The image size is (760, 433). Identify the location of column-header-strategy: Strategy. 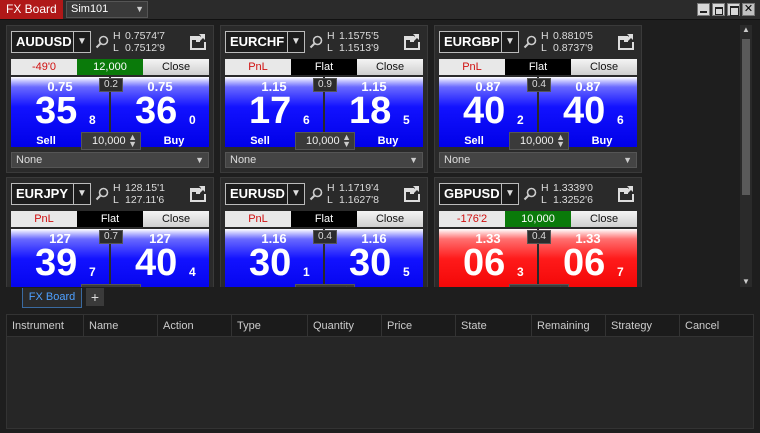
(642, 326).